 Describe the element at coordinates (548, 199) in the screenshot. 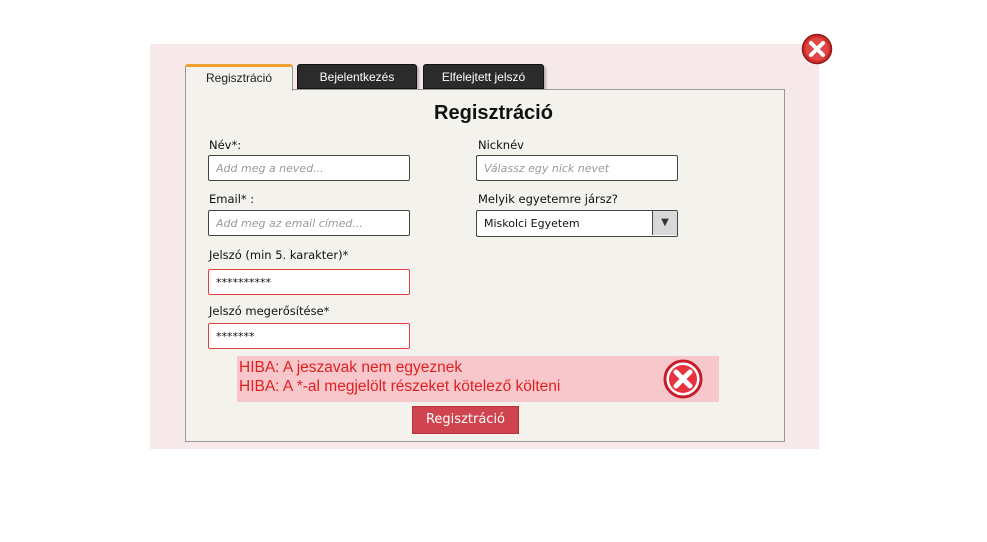

I see `university-label: Melyik egyetemre jársz?` at that location.